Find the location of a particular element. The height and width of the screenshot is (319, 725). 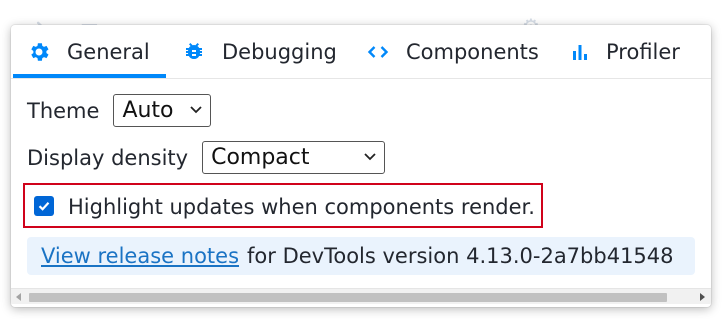

checkmark-icon is located at coordinates (44, 206).